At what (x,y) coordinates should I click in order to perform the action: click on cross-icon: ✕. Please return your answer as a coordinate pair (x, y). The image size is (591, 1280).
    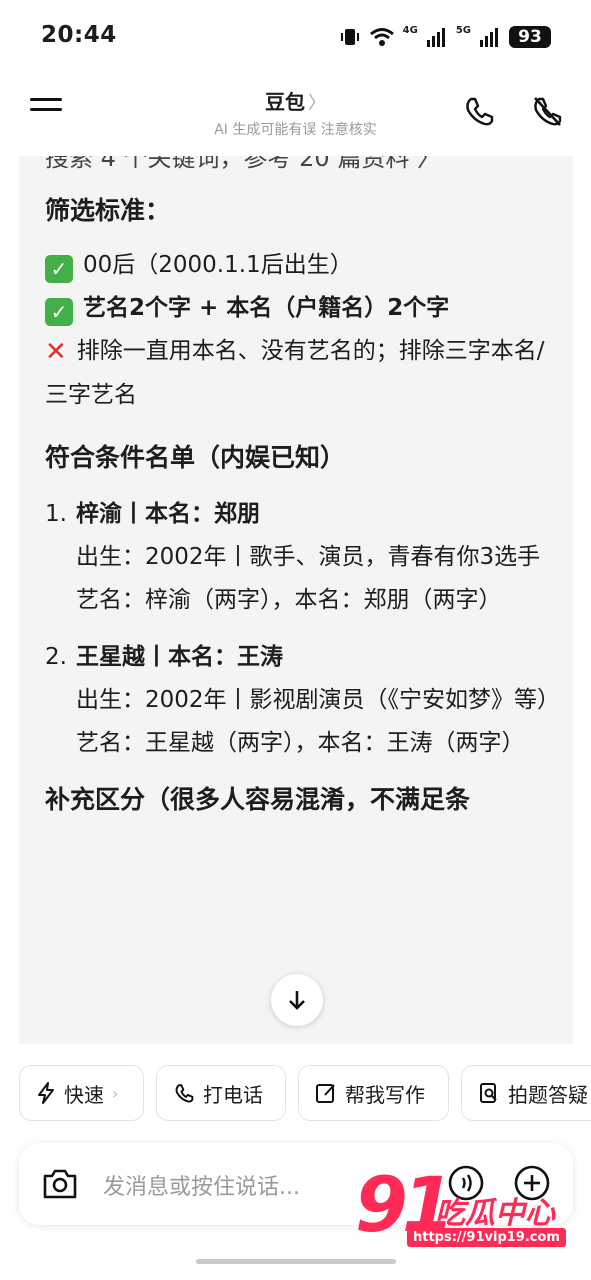
    Looking at the image, I should click on (56, 352).